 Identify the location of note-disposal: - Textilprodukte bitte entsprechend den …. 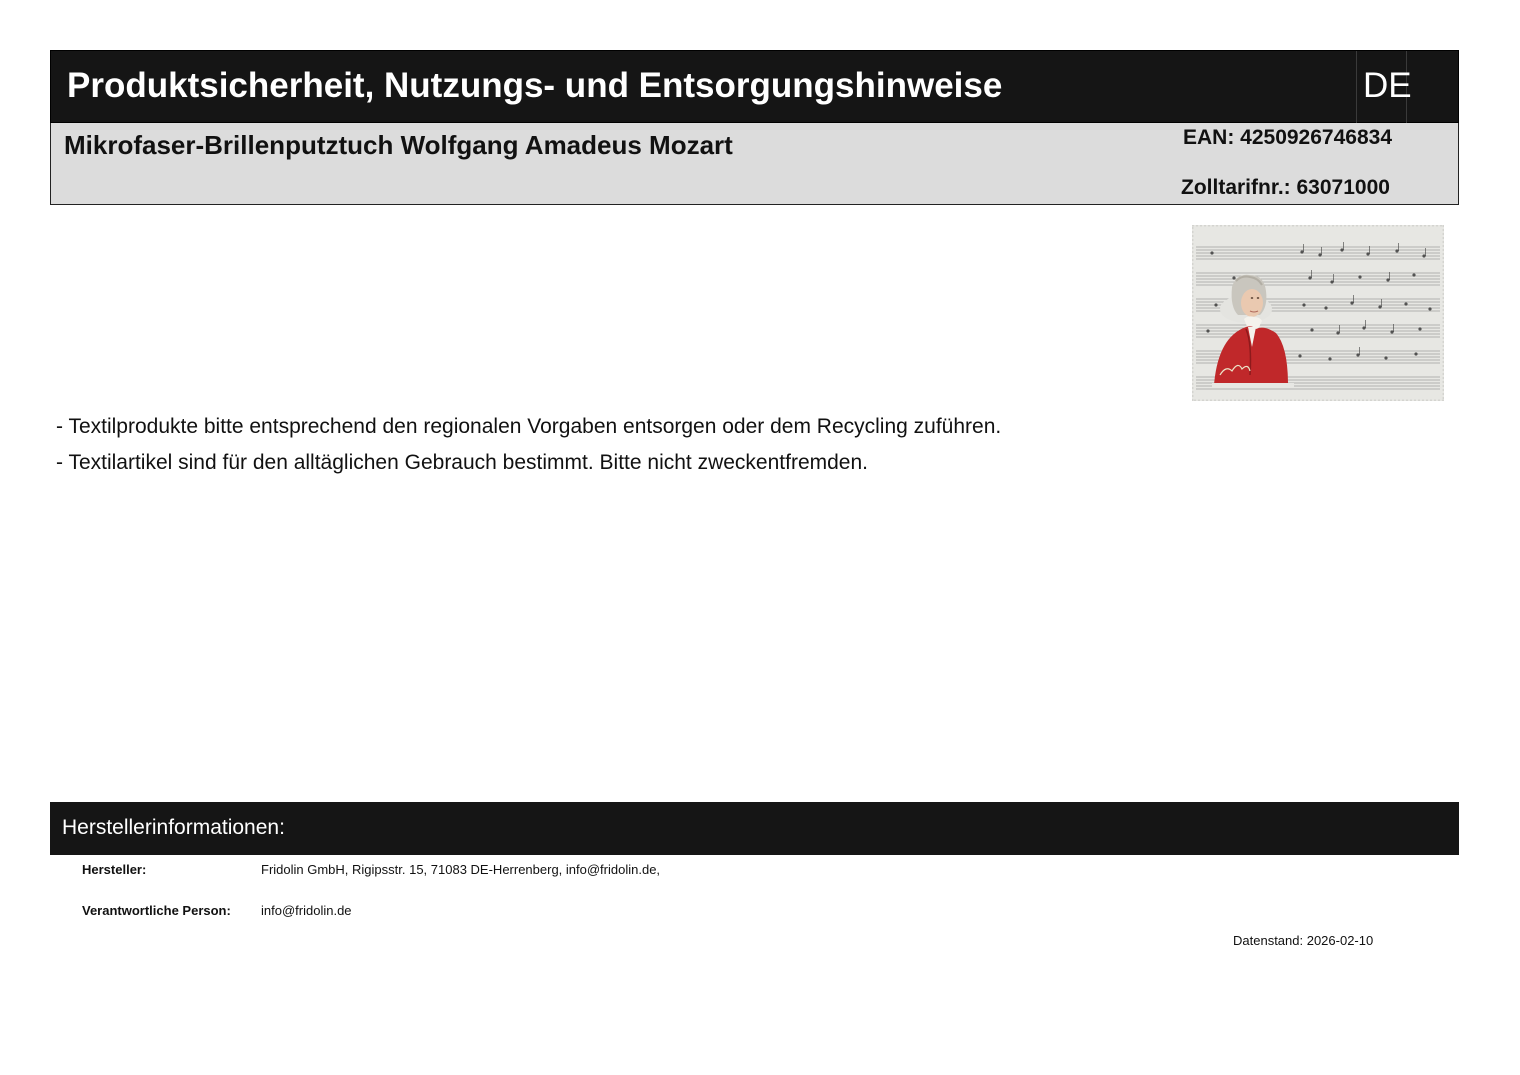
(529, 426).